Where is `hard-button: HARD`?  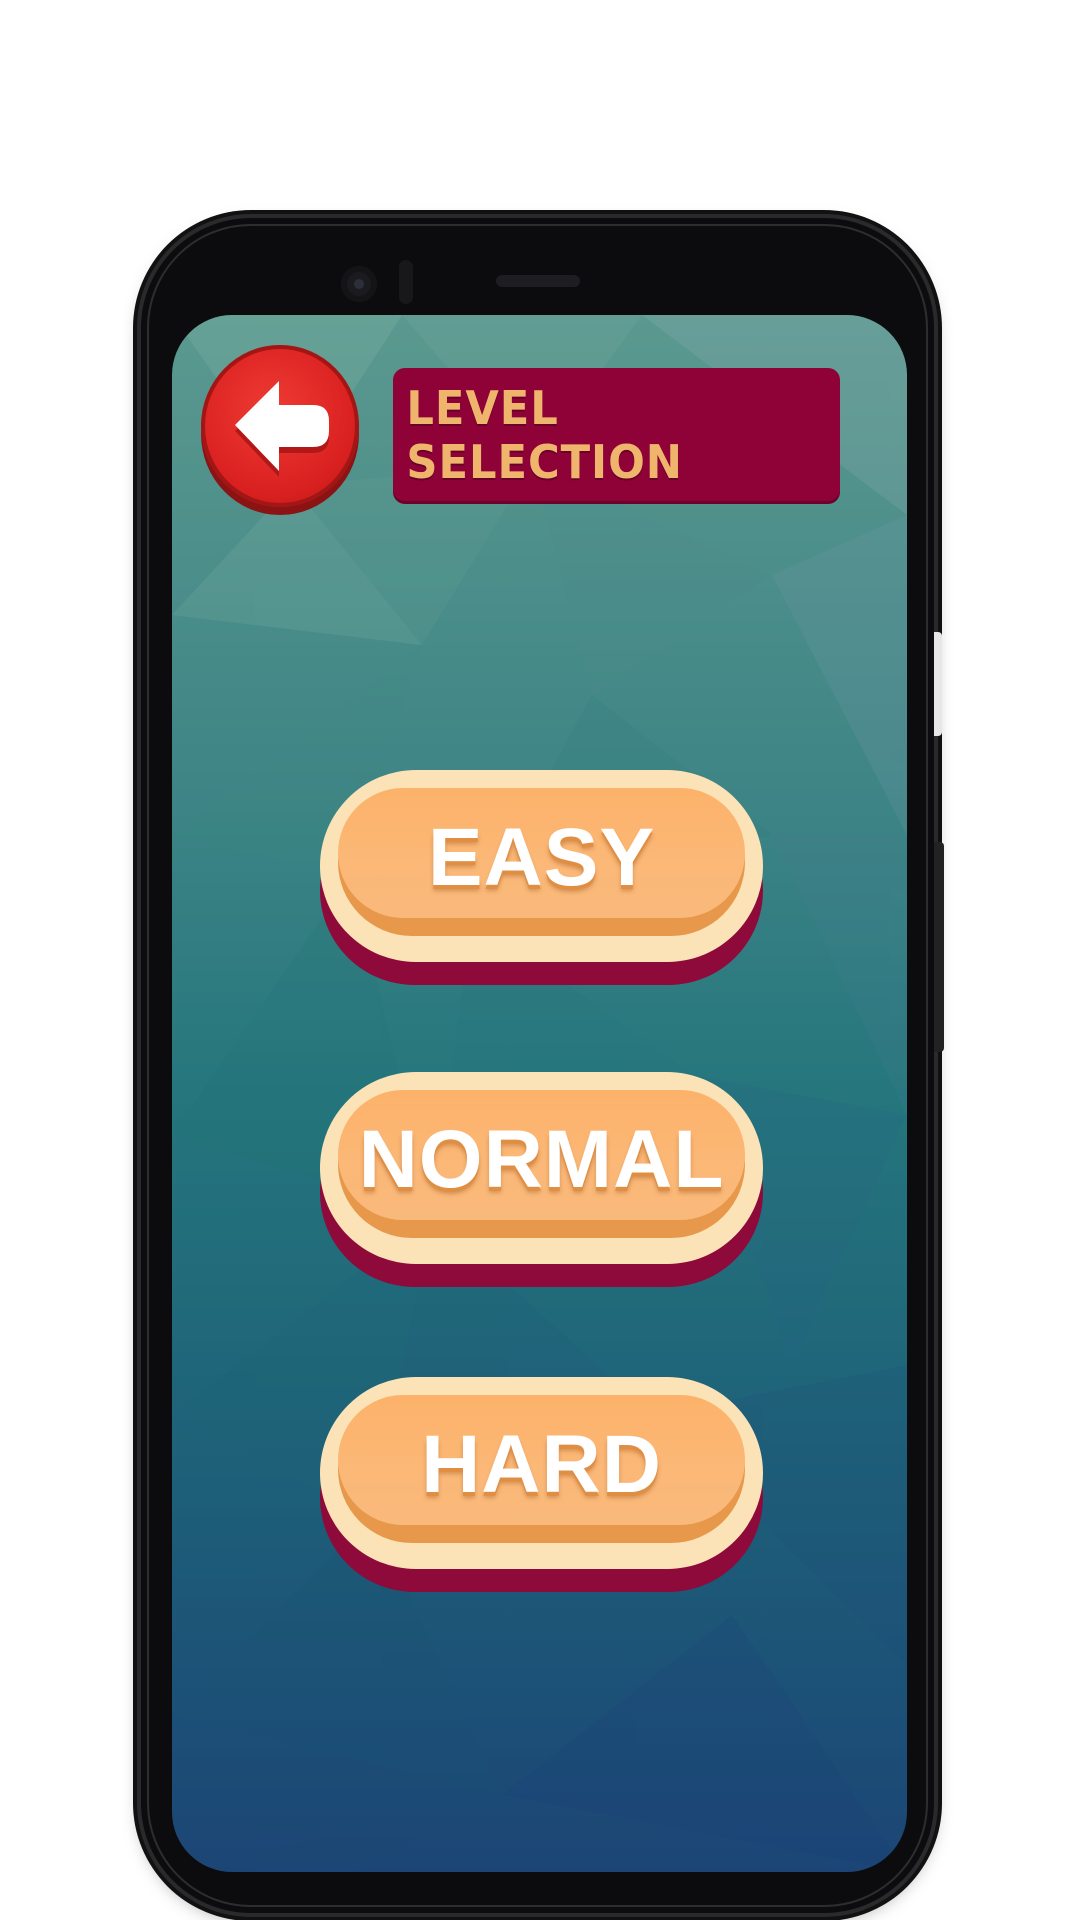 hard-button: HARD is located at coordinates (541, 1484).